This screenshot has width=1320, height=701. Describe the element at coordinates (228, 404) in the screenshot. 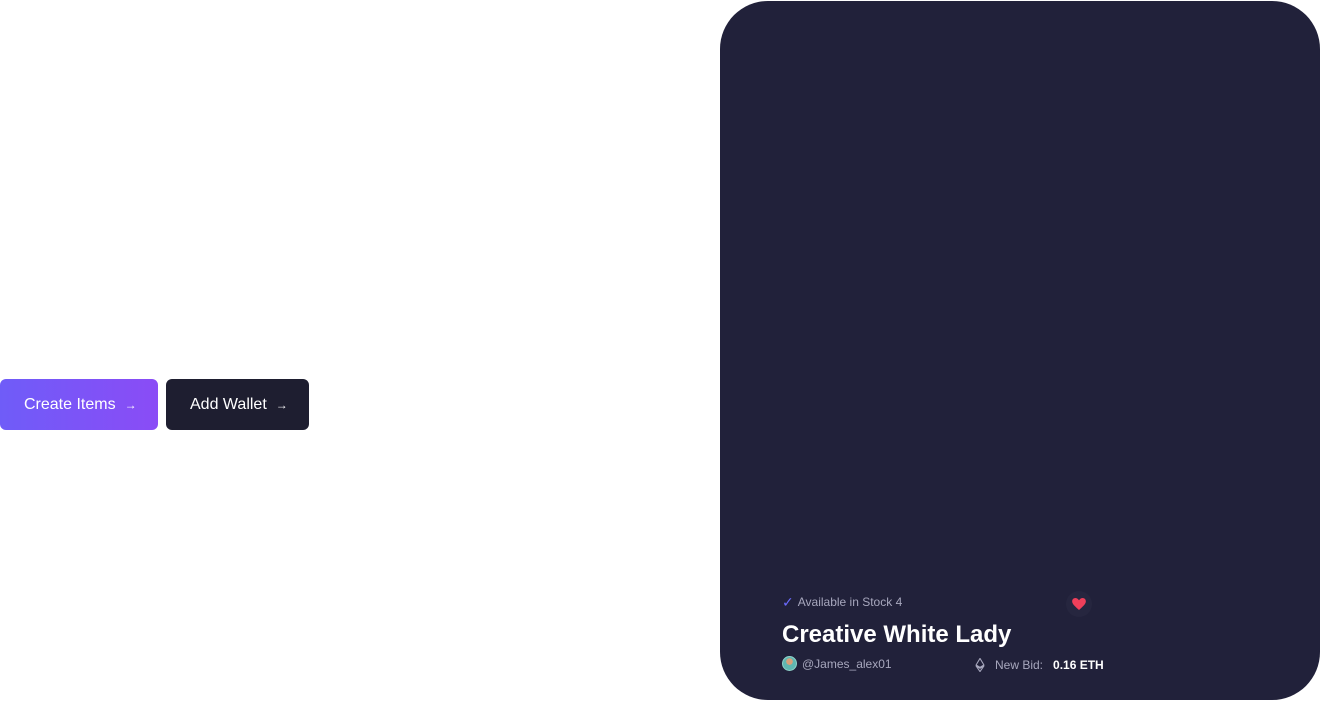

I see `add-wallet-label: Add Wallet` at that location.